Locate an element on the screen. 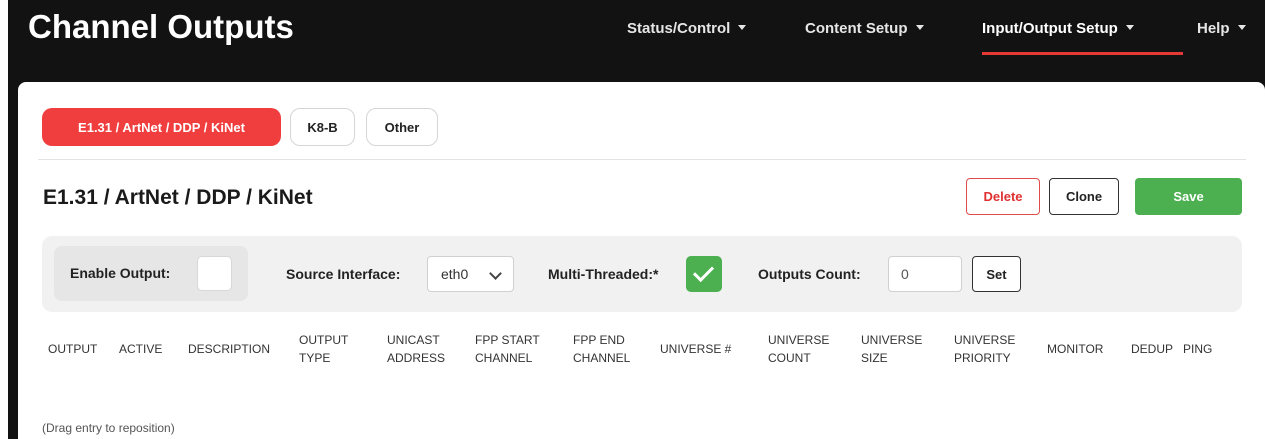  th-universe-priority: UNIVERSE PRIORITY is located at coordinates (984, 349).